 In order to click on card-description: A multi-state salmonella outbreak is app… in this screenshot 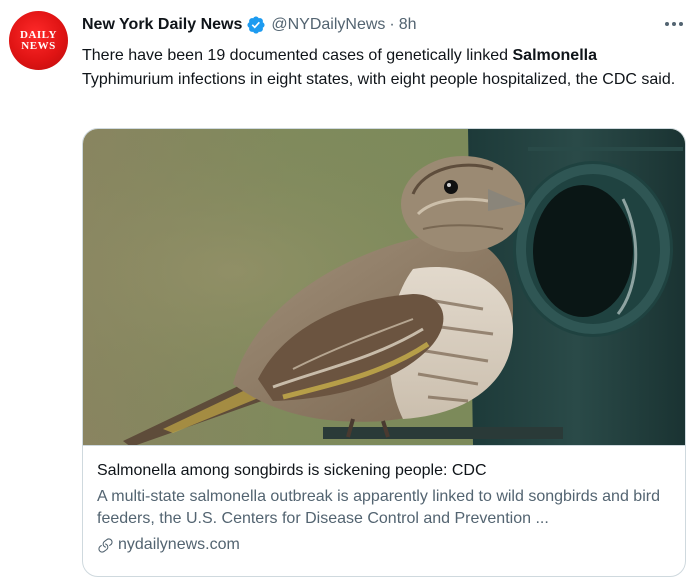, I will do `click(378, 507)`.